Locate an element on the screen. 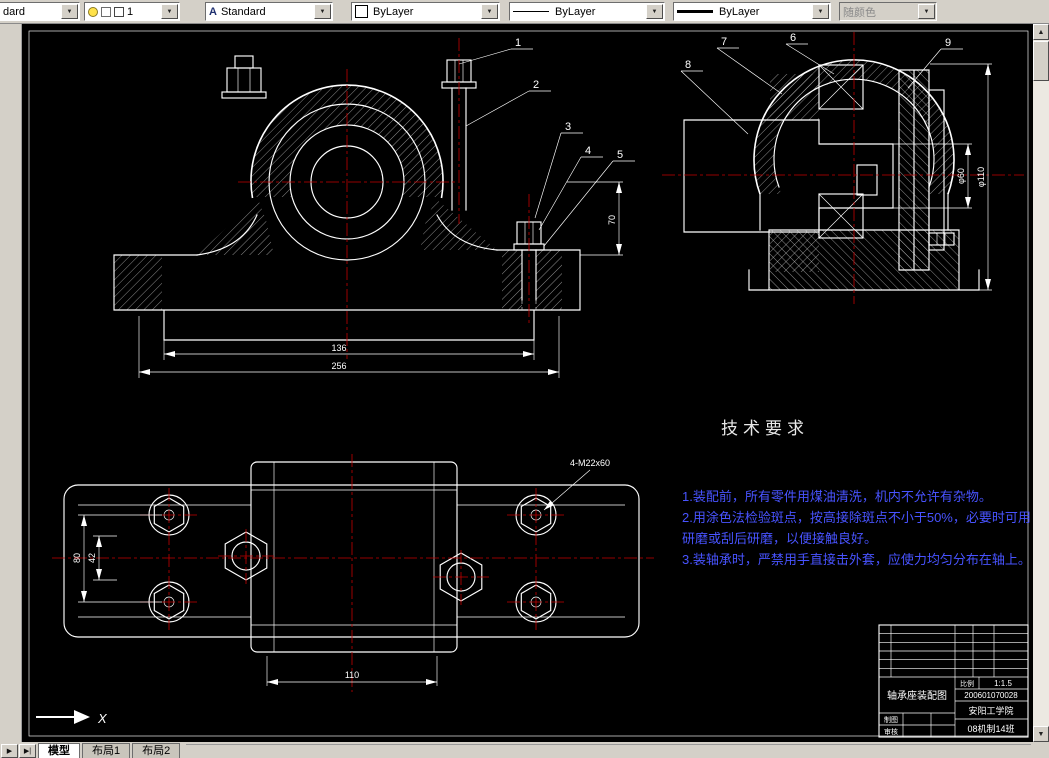 This screenshot has height=758, width=1049. scale-label: 比例 is located at coordinates (967, 683).